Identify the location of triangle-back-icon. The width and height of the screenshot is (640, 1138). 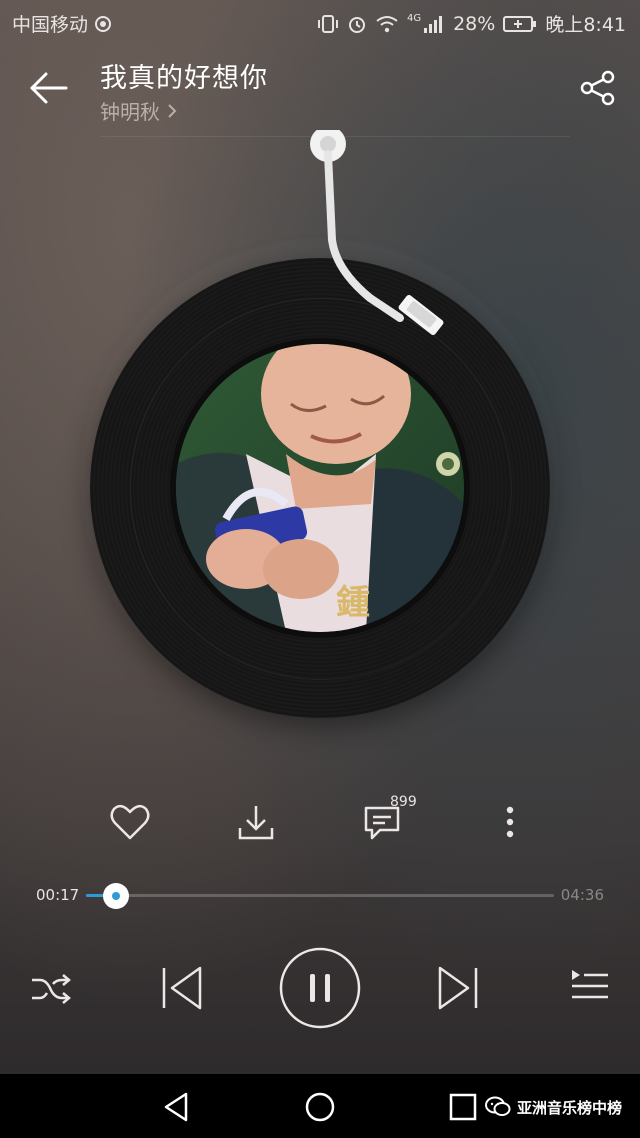
(176, 1107).